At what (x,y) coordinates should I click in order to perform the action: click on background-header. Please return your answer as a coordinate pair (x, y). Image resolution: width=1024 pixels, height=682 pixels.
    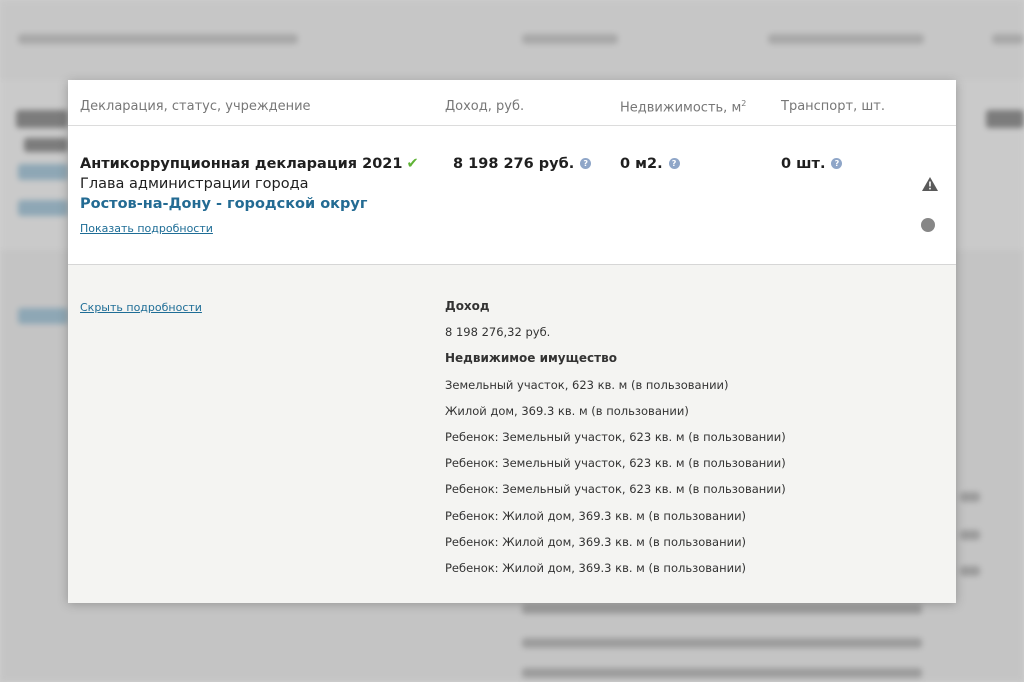
    Looking at the image, I should click on (512, 40).